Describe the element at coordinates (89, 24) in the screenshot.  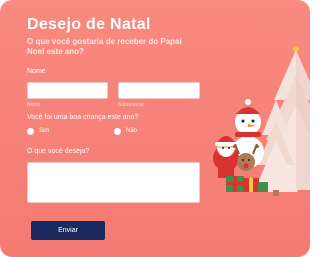
I see `form-title: Desejo de Natal` at that location.